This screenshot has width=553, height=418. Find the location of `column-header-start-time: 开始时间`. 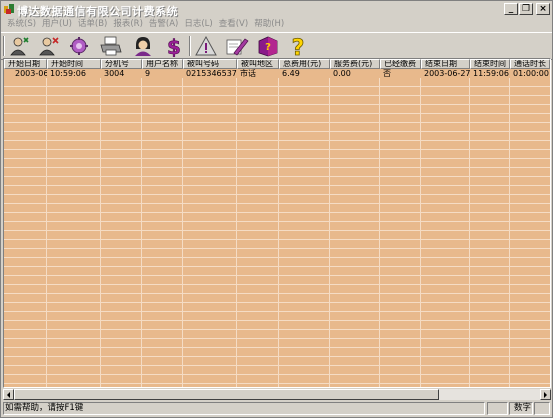

column-header-start-time: 开始时间 is located at coordinates (74, 64).